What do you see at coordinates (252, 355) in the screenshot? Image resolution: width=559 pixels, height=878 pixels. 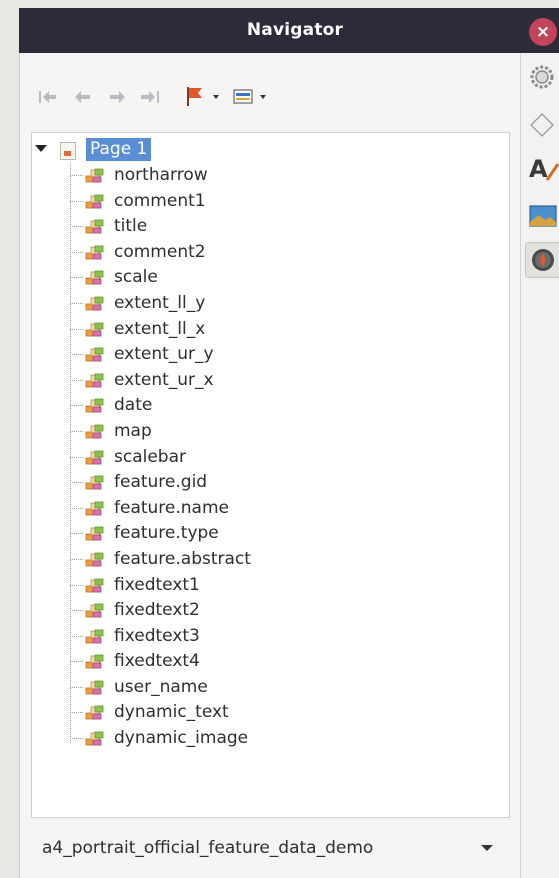 I see `tree-item: extent_ur_y` at bounding box center [252, 355].